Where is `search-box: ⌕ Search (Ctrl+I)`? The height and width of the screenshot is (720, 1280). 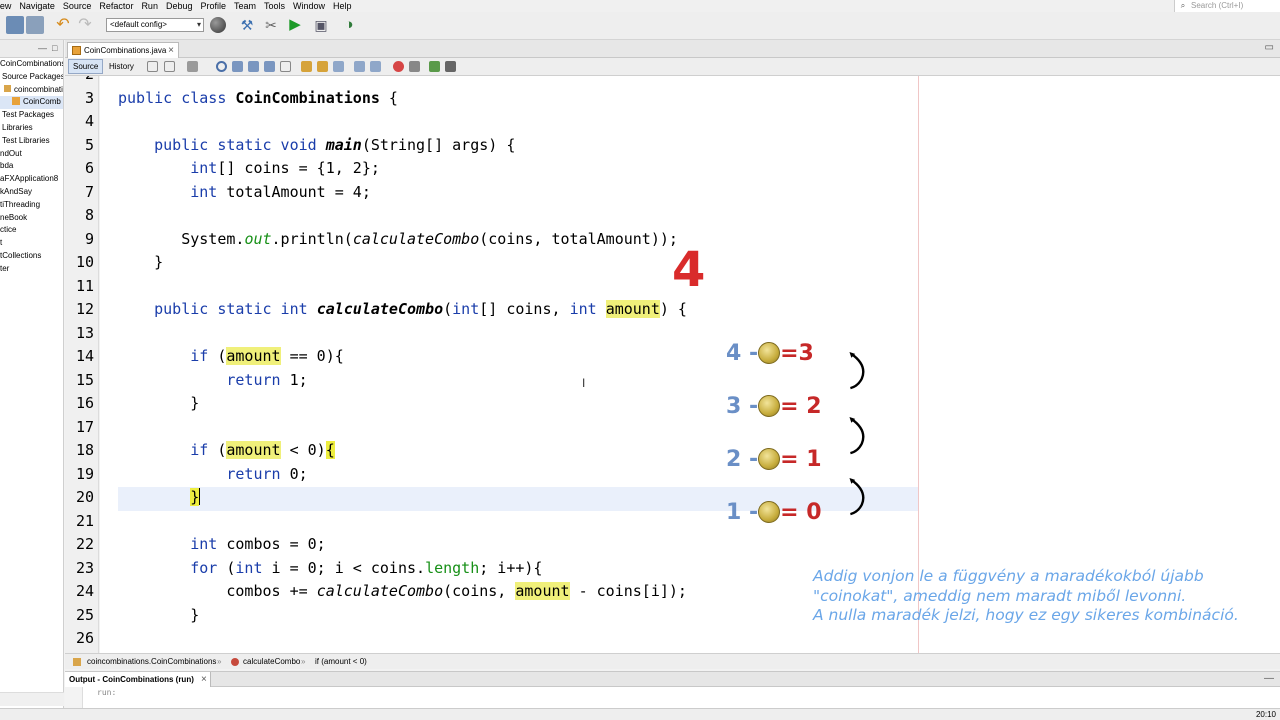
search-box: ⌕ Search (Ctrl+I) is located at coordinates (1227, 6).